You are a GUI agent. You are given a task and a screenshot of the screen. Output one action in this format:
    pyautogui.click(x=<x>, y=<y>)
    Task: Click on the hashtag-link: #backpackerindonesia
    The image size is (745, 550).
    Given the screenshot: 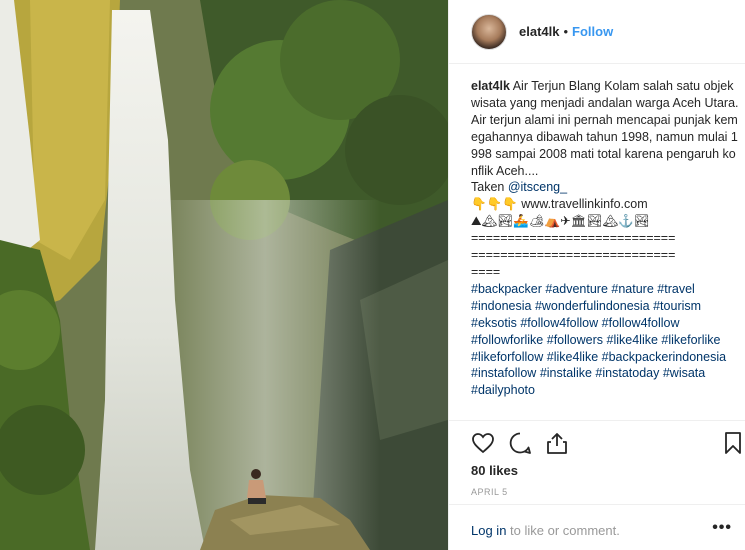 What is the action you would take?
    pyautogui.click(x=664, y=357)
    